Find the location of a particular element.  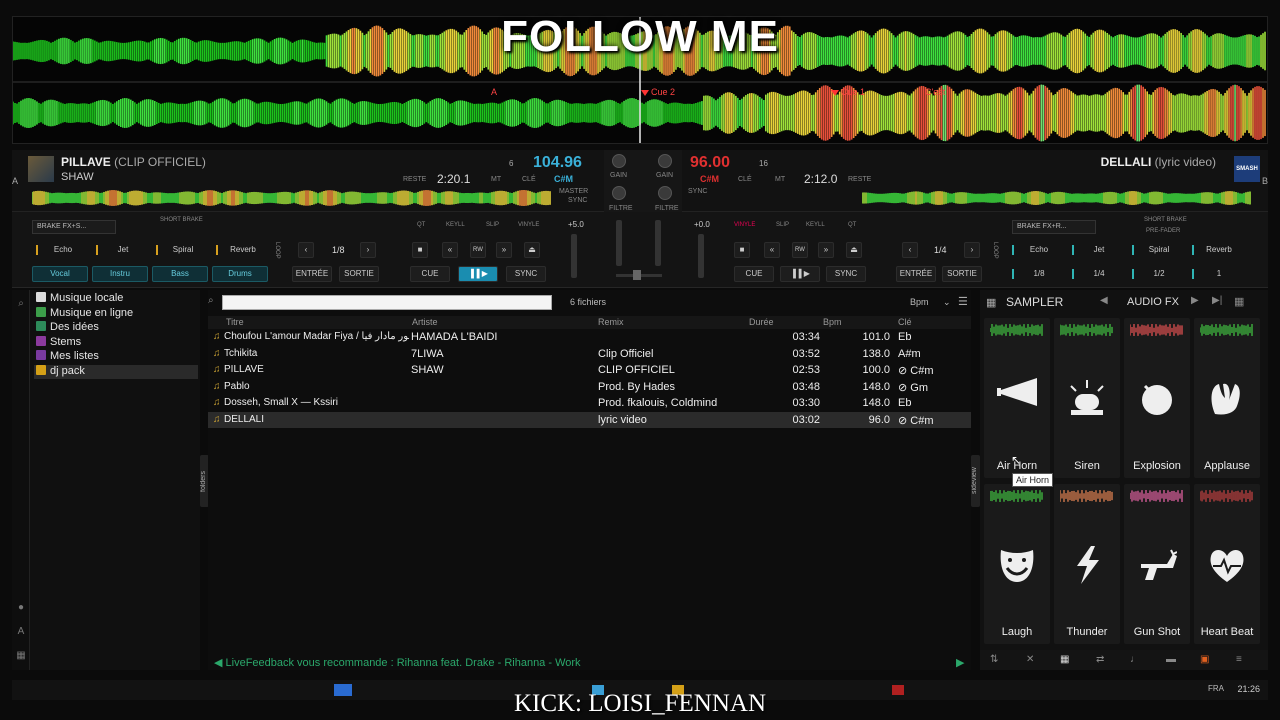

folder-item: Stems is located at coordinates (116, 342).